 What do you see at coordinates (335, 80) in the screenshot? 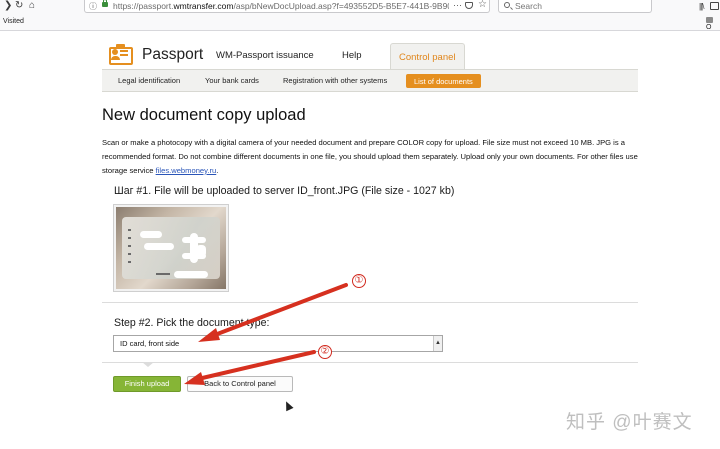
I see `subnav-registration-other-systems: Registration with other systems` at bounding box center [335, 80].